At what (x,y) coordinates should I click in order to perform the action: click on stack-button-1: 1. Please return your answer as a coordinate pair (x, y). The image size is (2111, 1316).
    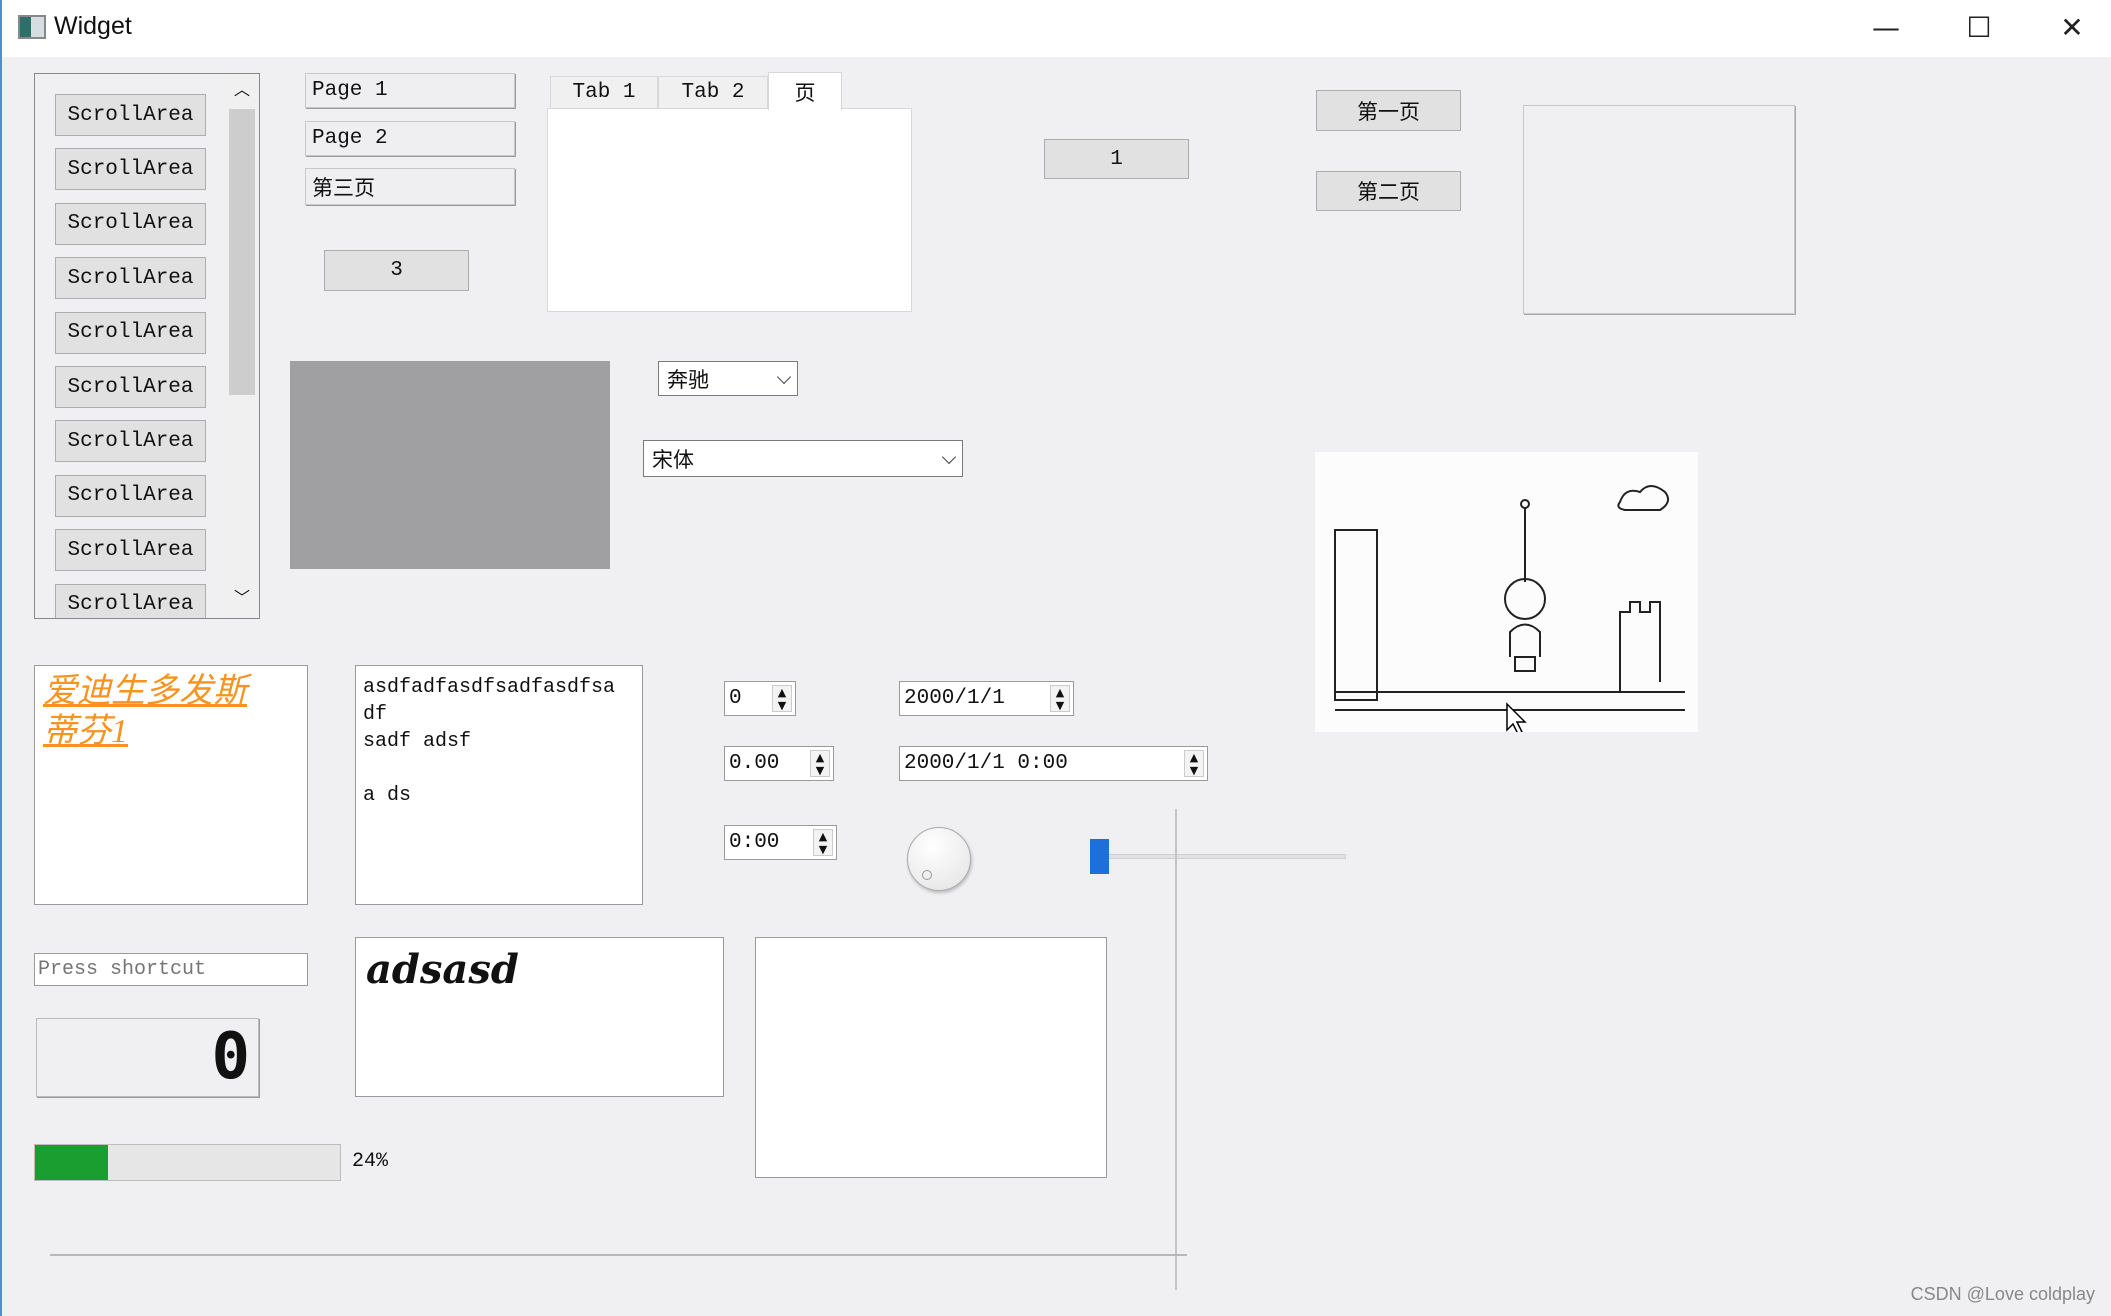
    Looking at the image, I should click on (1116, 159).